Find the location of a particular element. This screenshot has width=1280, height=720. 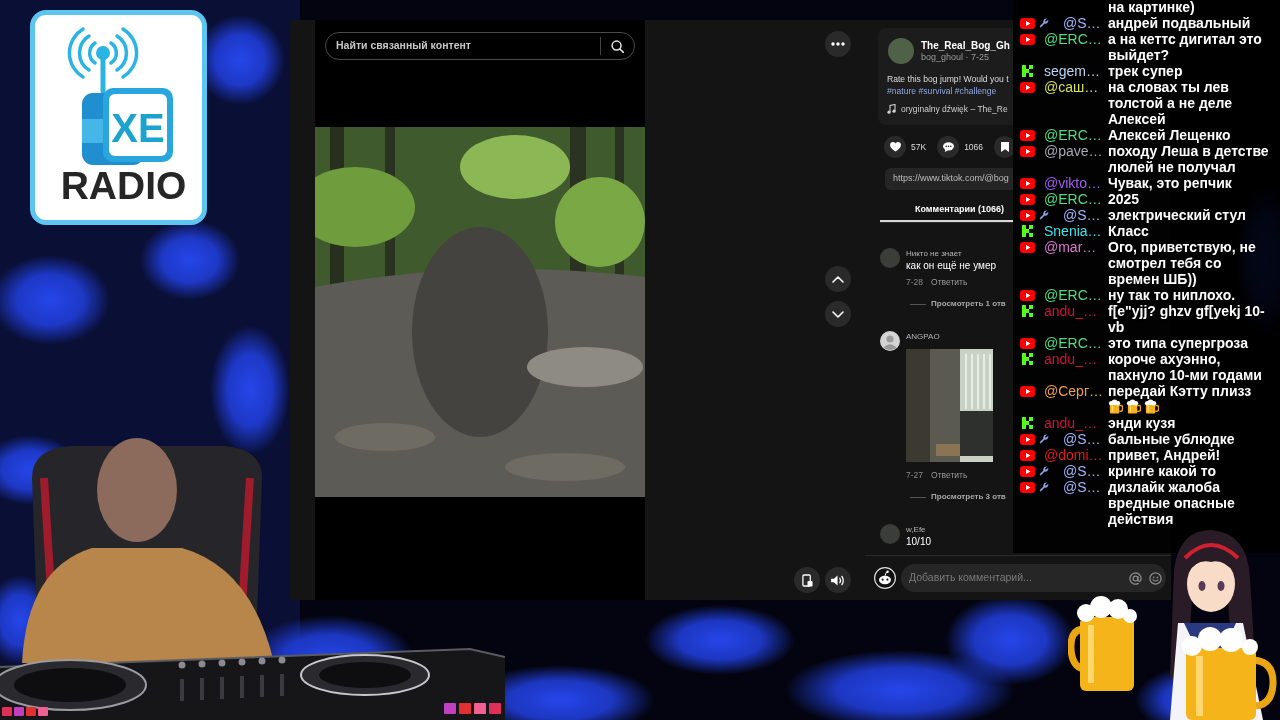

link-field: https://www.tiktok.com/@bog is located at coordinates (949, 179).